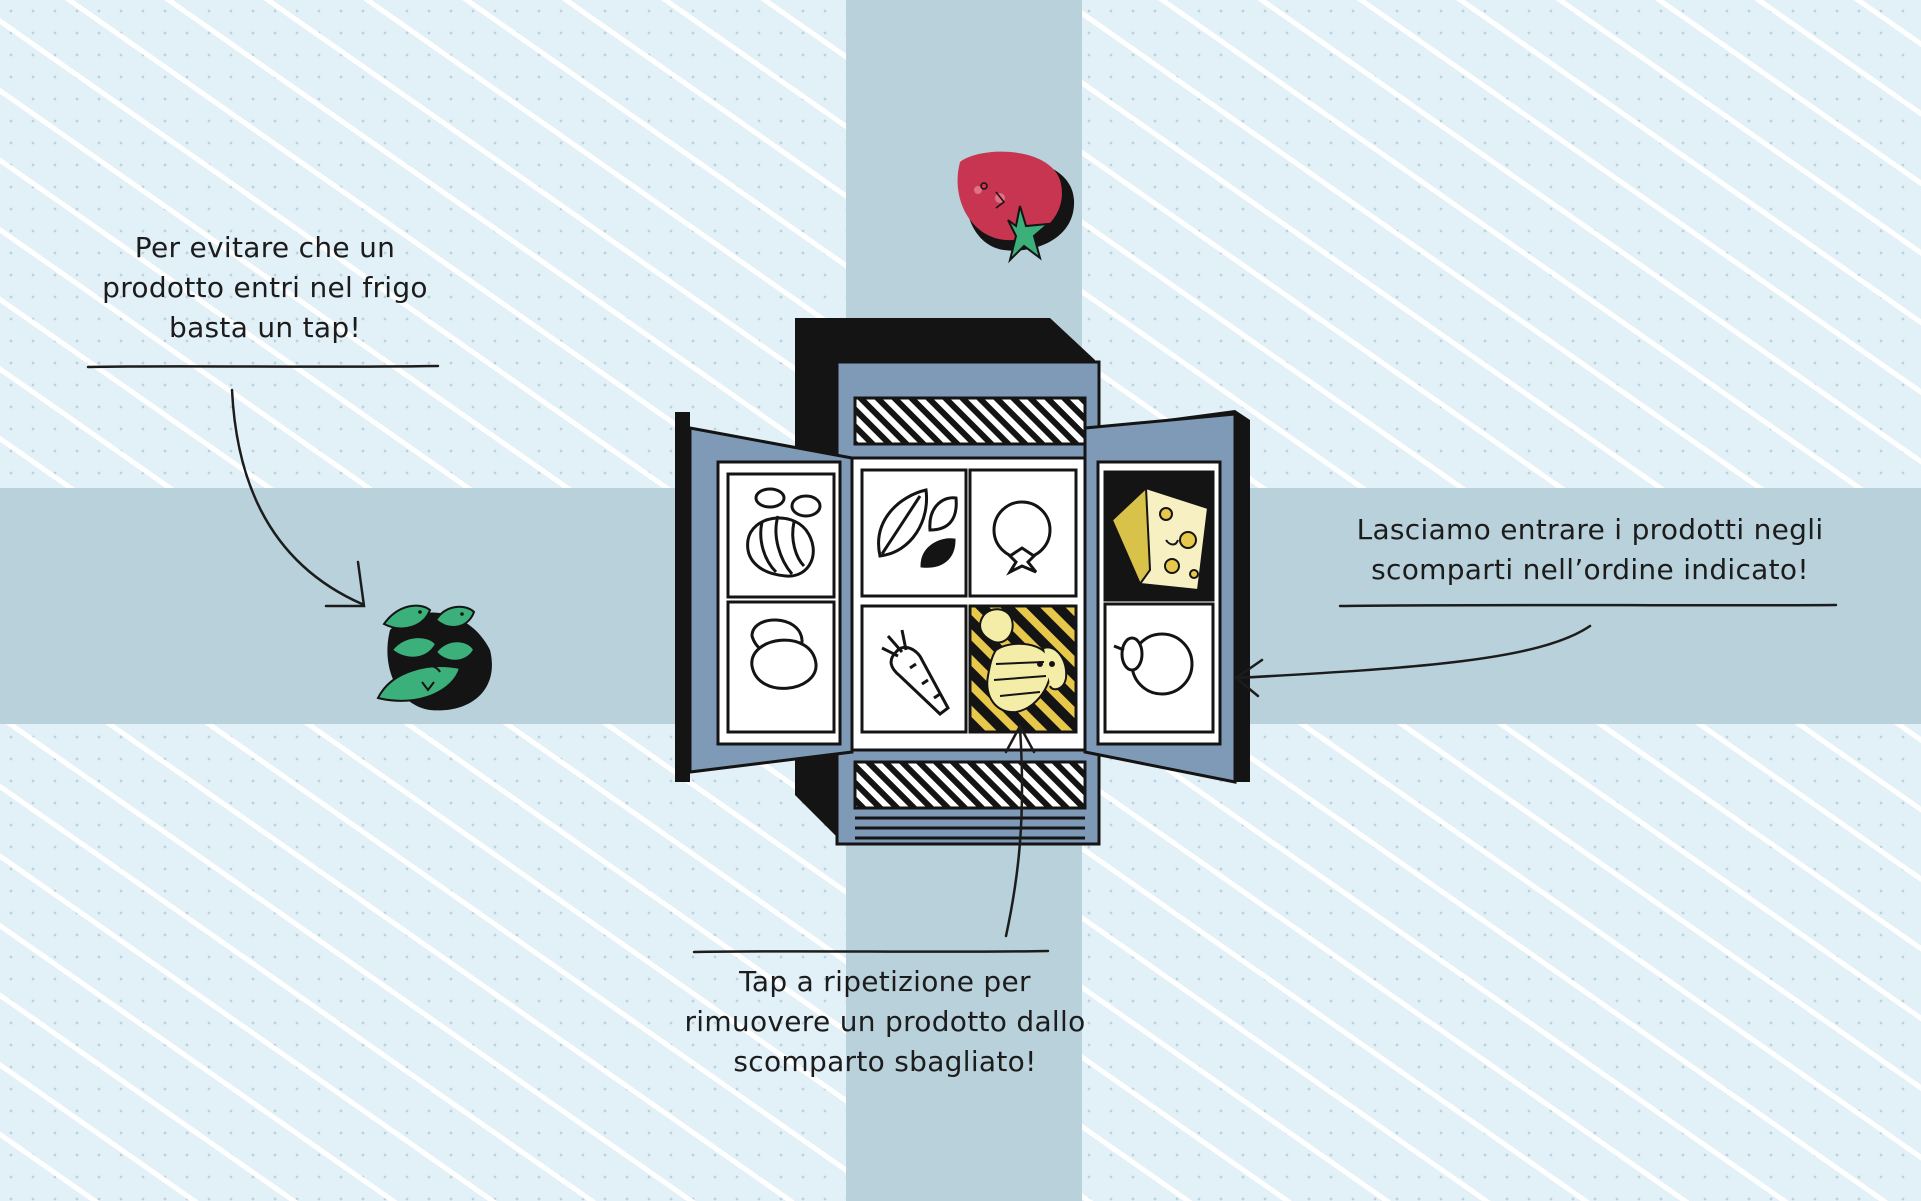  What do you see at coordinates (1159, 536) in the screenshot?
I see `compartment-right-door-top` at bounding box center [1159, 536].